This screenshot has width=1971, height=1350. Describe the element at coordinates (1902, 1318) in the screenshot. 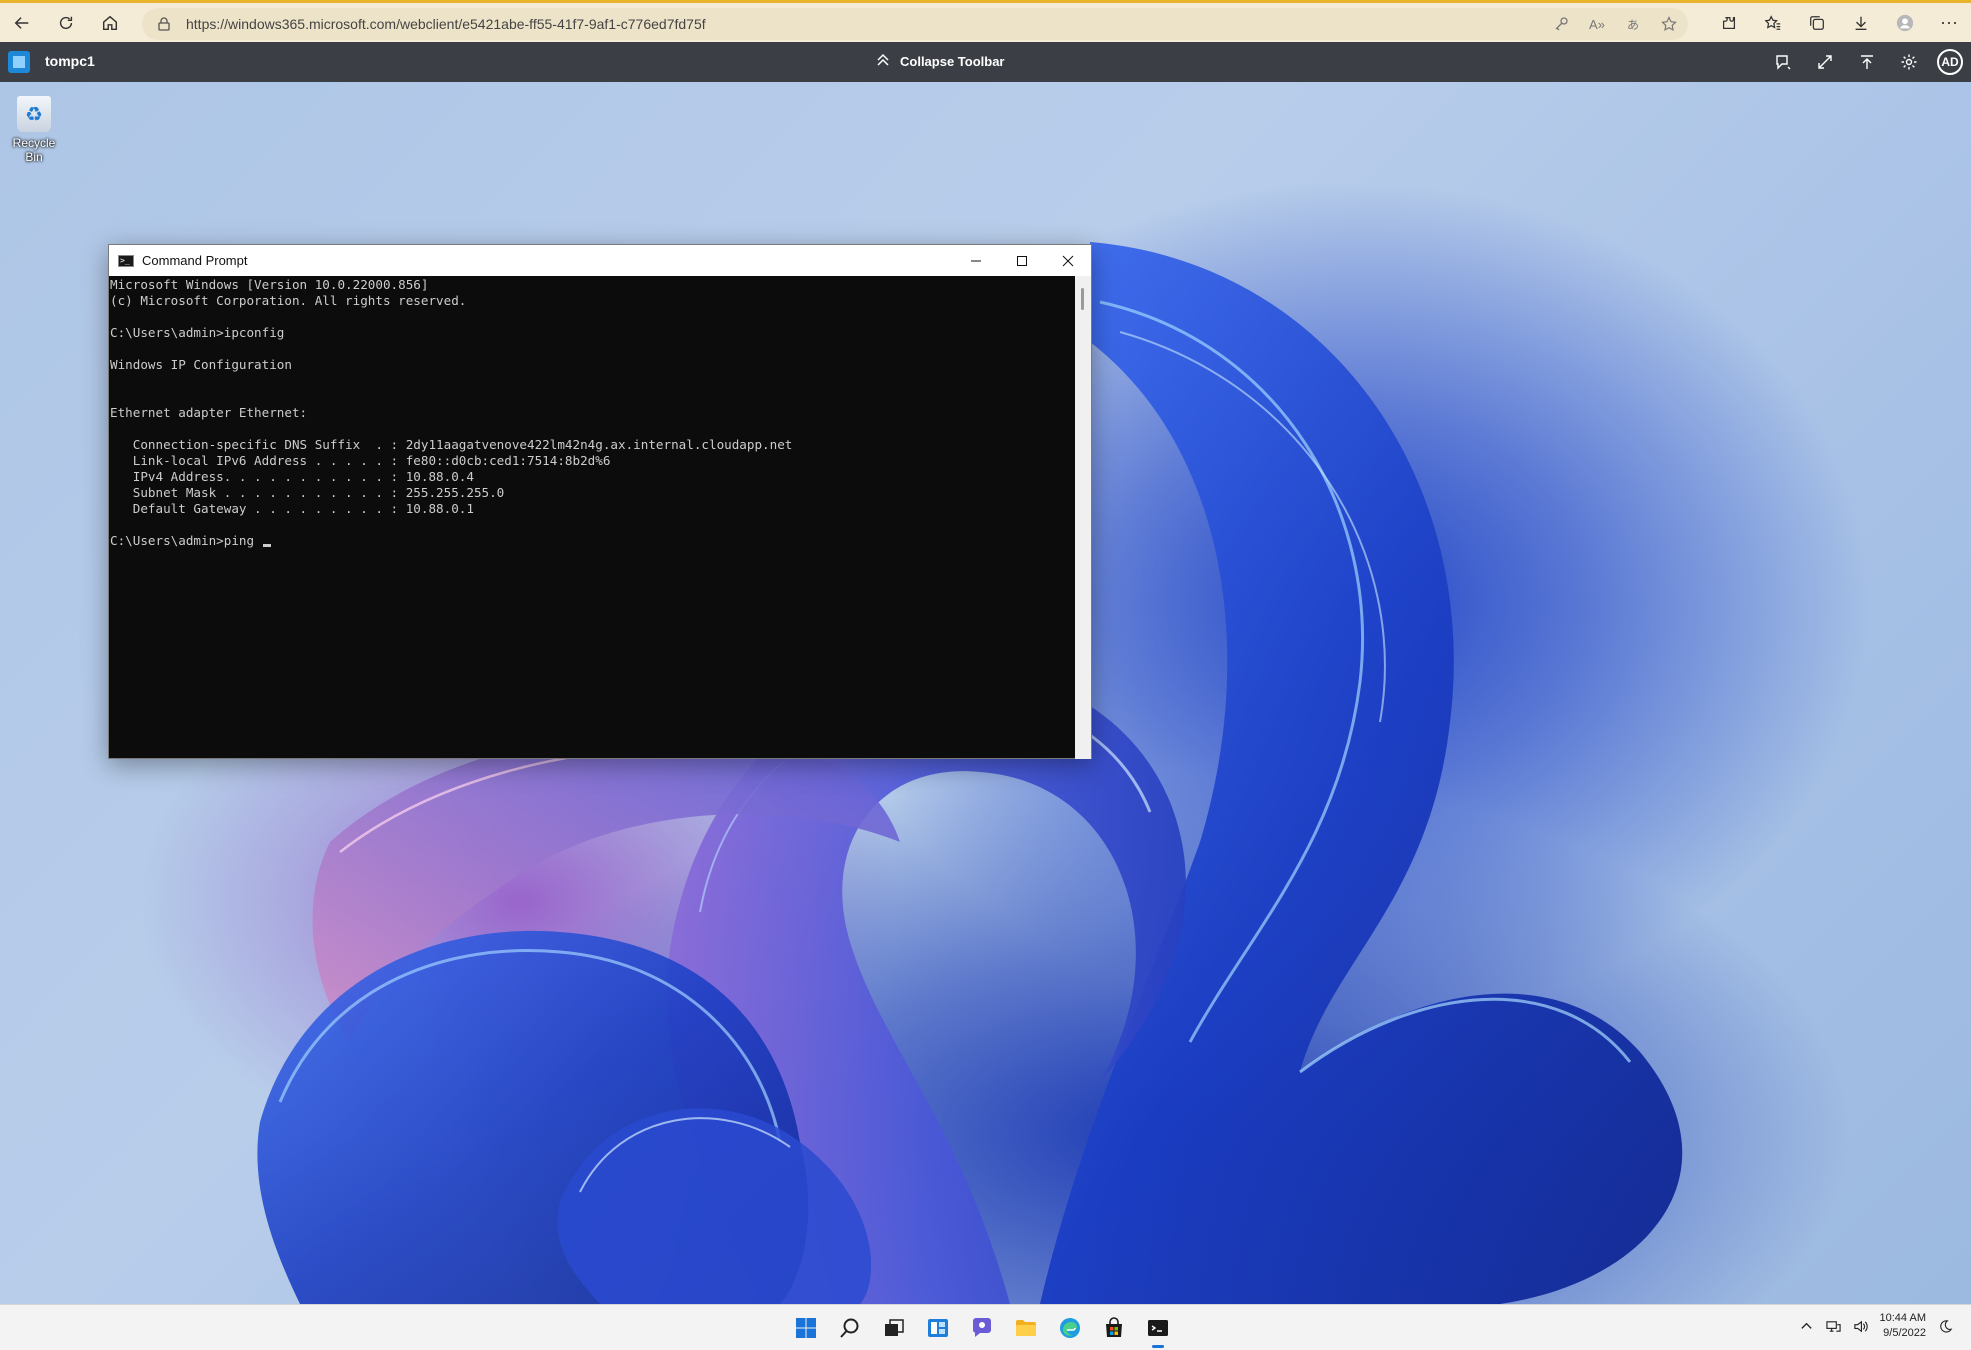

I see `clock-time: 10:44 AM` at that location.